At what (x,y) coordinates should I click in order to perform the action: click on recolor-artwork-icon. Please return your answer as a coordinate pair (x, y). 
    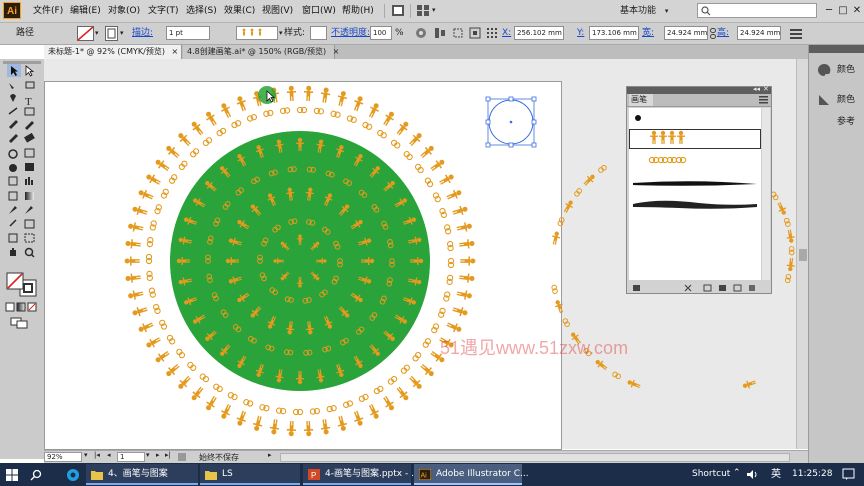
    Looking at the image, I should click on (421, 33).